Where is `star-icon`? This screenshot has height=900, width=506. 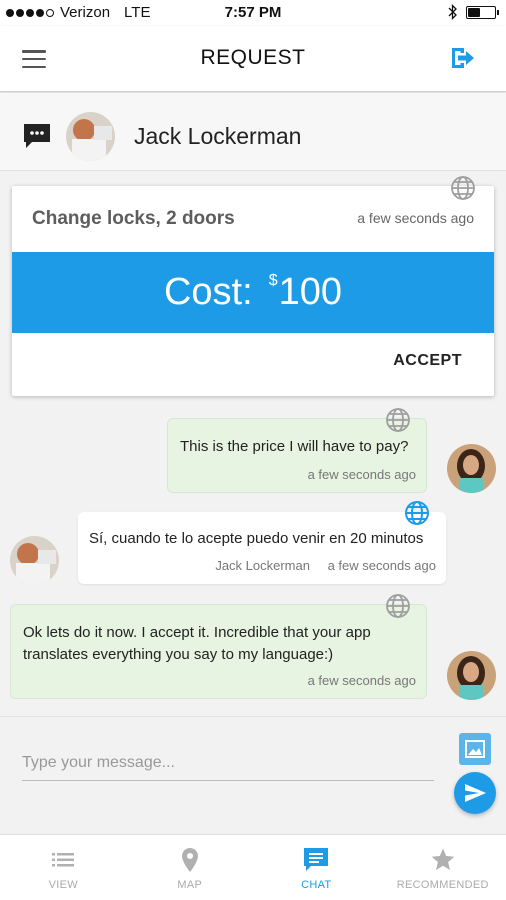 star-icon is located at coordinates (443, 859).